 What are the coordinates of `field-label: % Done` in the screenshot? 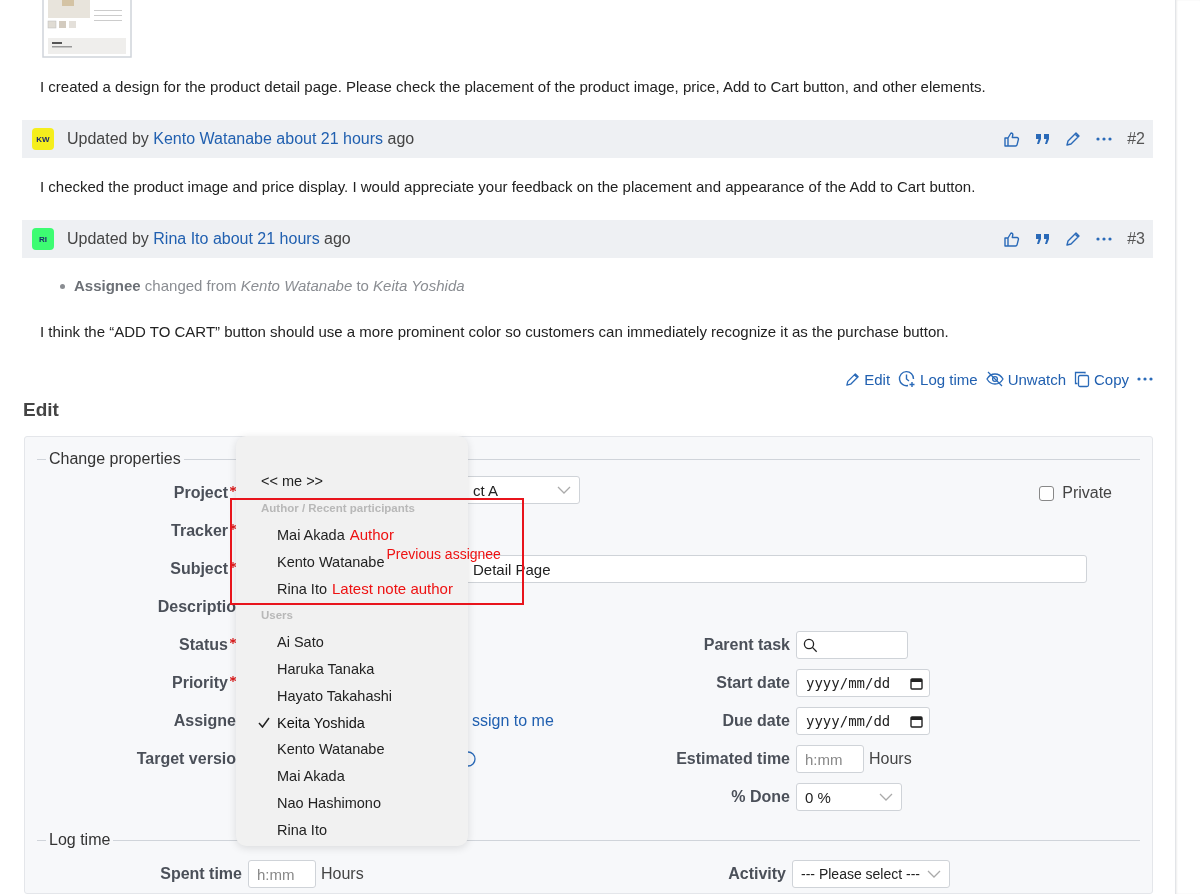 It's located at (760, 797).